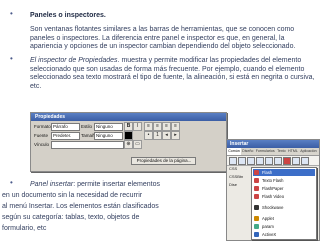 Image resolution: width=320 pixels, height=241 pixels. I want to click on browse-folder-icon: ▭, so click(137, 144).